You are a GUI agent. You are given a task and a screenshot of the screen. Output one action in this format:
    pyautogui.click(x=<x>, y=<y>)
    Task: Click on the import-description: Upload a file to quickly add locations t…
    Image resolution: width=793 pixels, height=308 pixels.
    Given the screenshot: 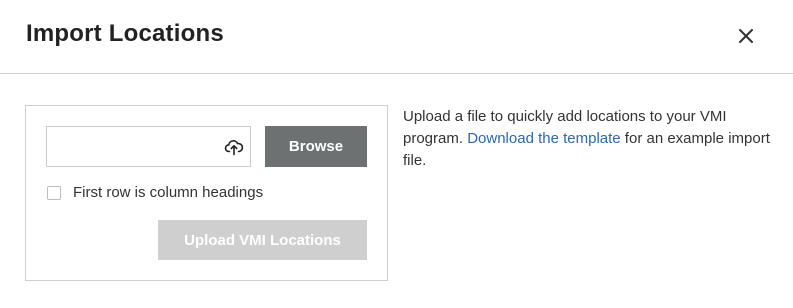 What is the action you would take?
    pyautogui.click(x=588, y=139)
    